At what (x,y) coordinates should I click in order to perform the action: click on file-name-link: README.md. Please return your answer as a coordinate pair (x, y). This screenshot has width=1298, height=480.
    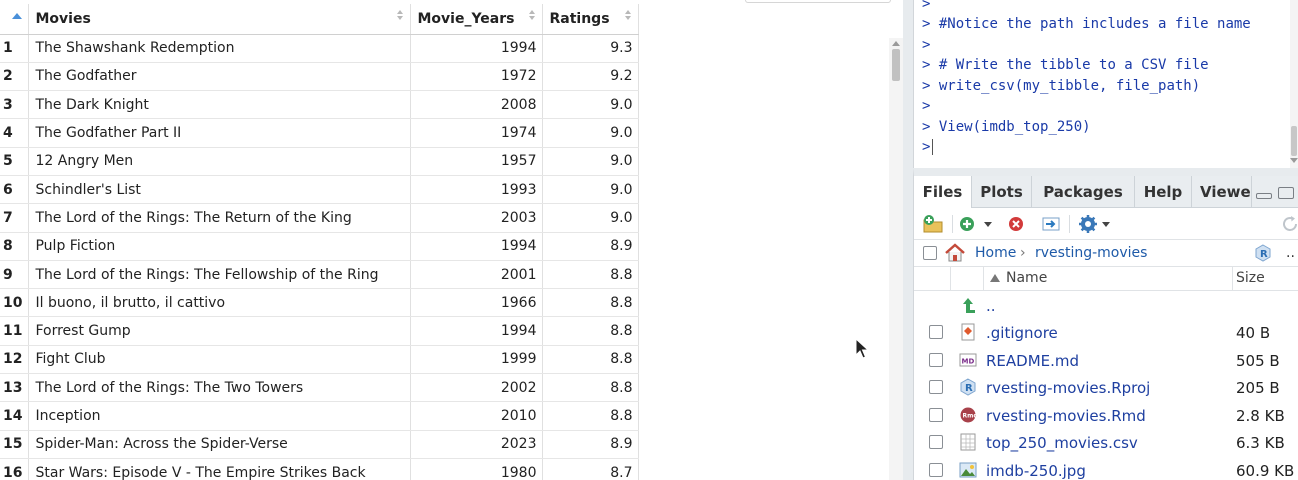
    Looking at the image, I should click on (1032, 361).